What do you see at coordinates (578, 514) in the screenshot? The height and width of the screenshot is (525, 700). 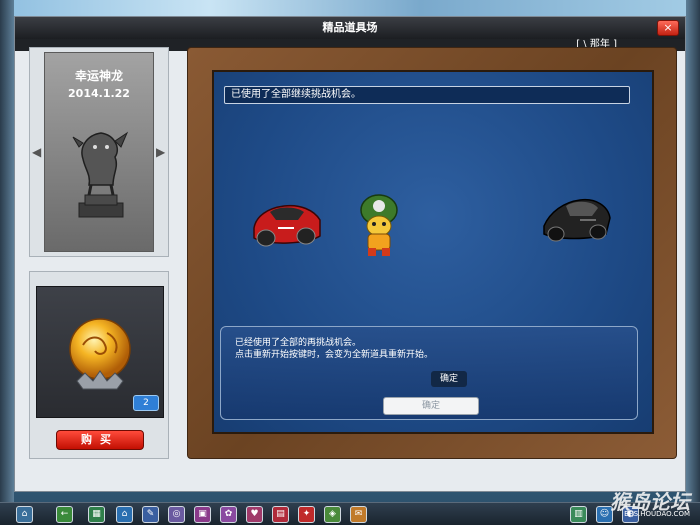 I see `note-icon: ▥` at bounding box center [578, 514].